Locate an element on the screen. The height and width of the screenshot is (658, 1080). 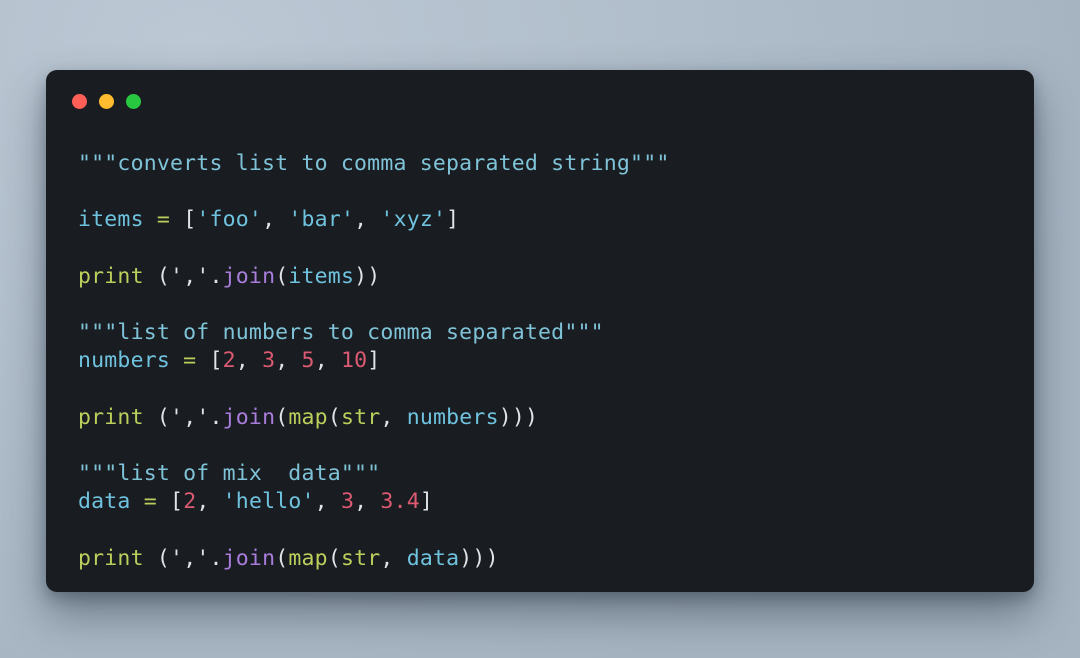
code-line-2-blank is located at coordinates (541, 192).